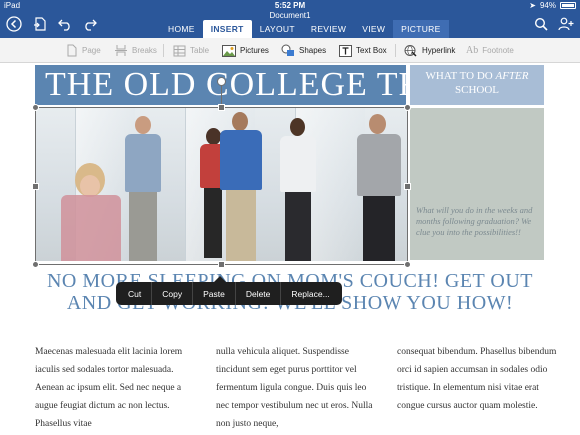  Describe the element at coordinates (421, 29) in the screenshot. I see `tab-picture: PICTURE` at that location.